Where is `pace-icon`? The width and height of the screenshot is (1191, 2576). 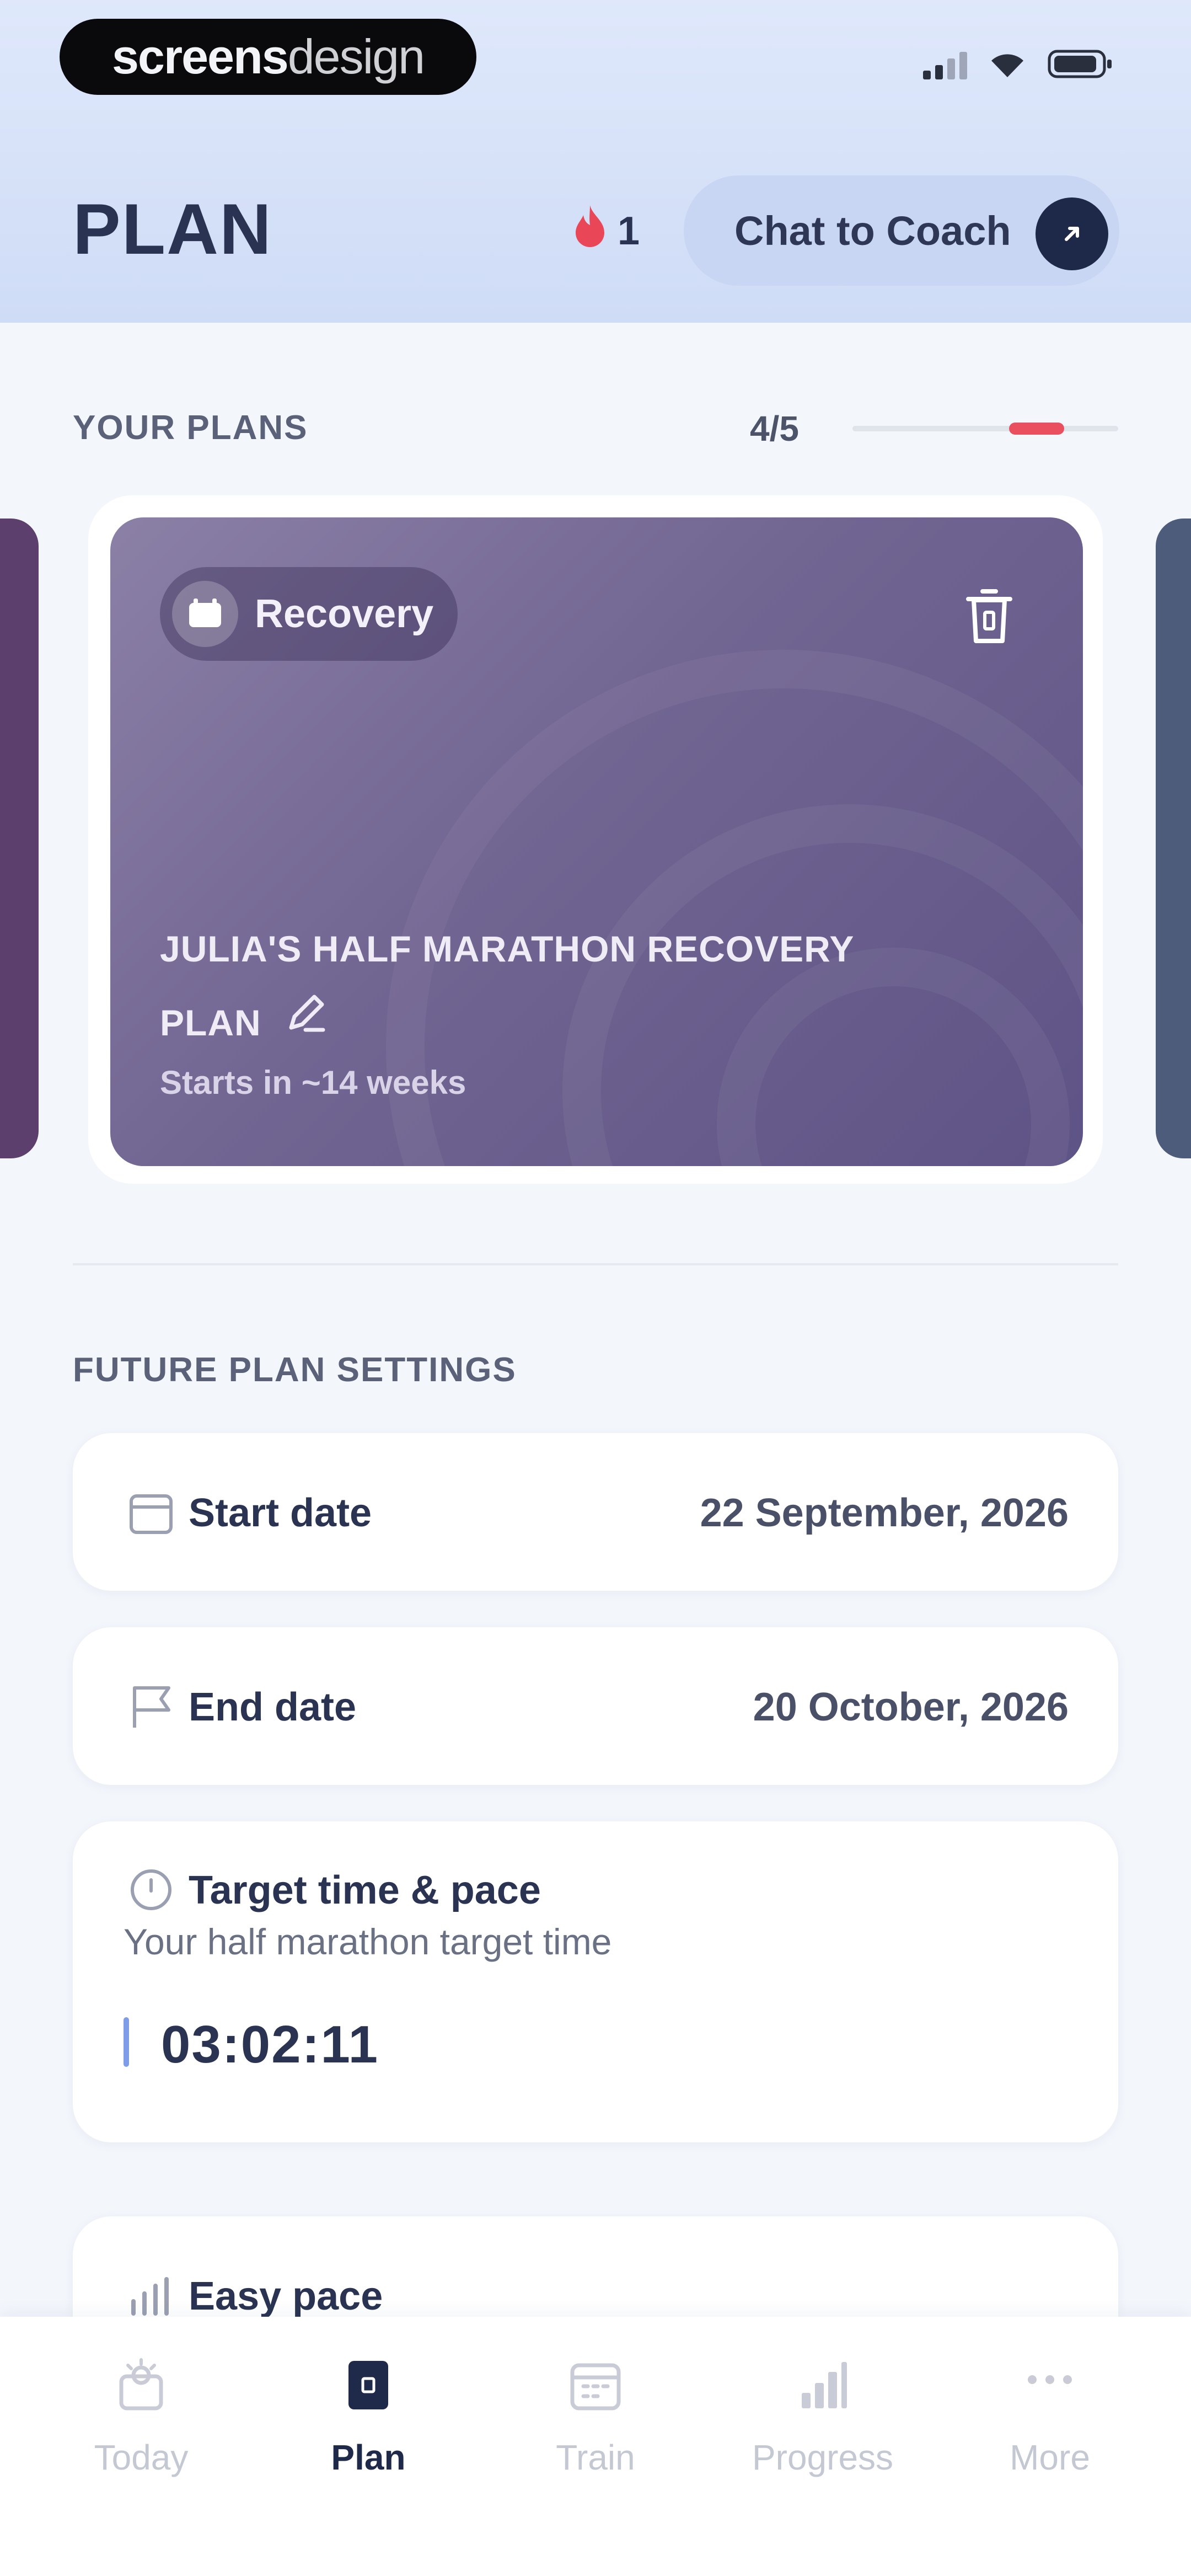
pace-icon is located at coordinates (151, 2298).